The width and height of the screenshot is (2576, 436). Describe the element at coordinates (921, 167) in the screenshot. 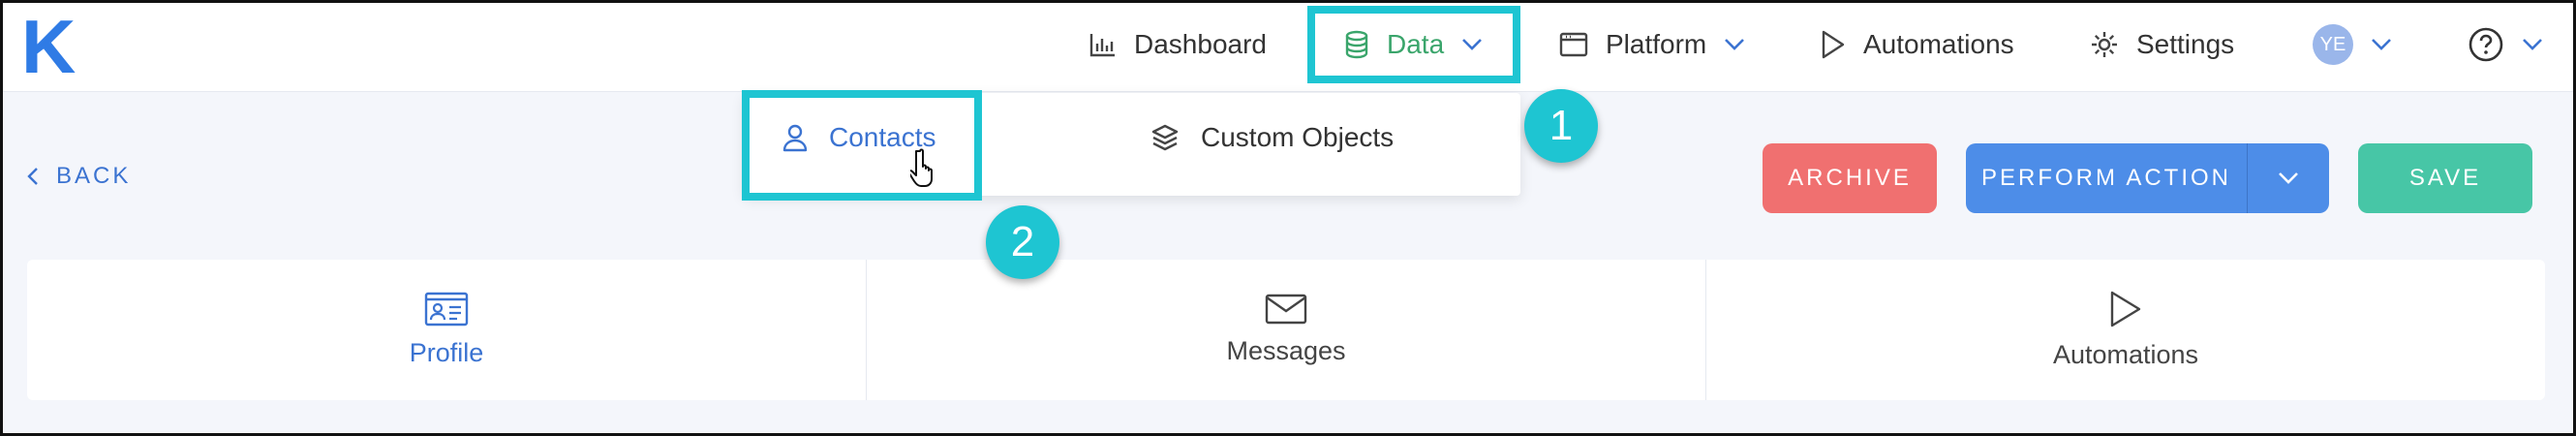

I see `hand-cursor-icon` at that location.